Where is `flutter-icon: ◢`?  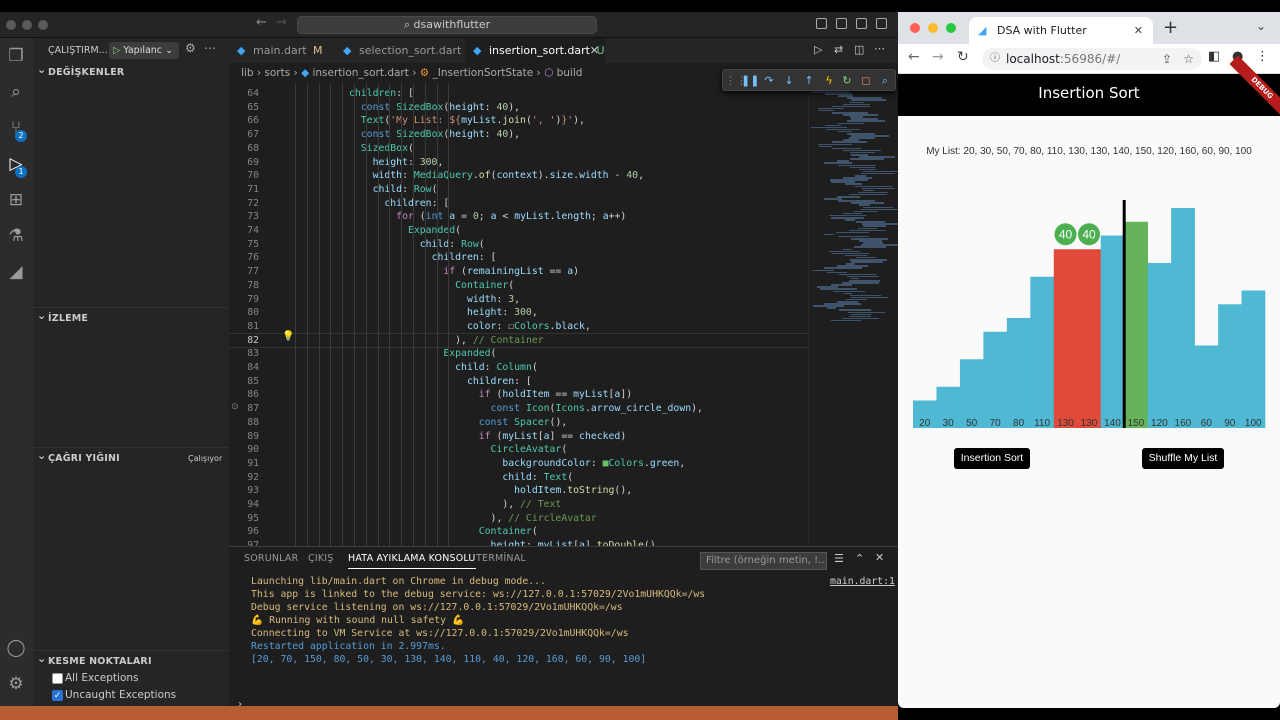 flutter-icon: ◢ is located at coordinates (16, 272).